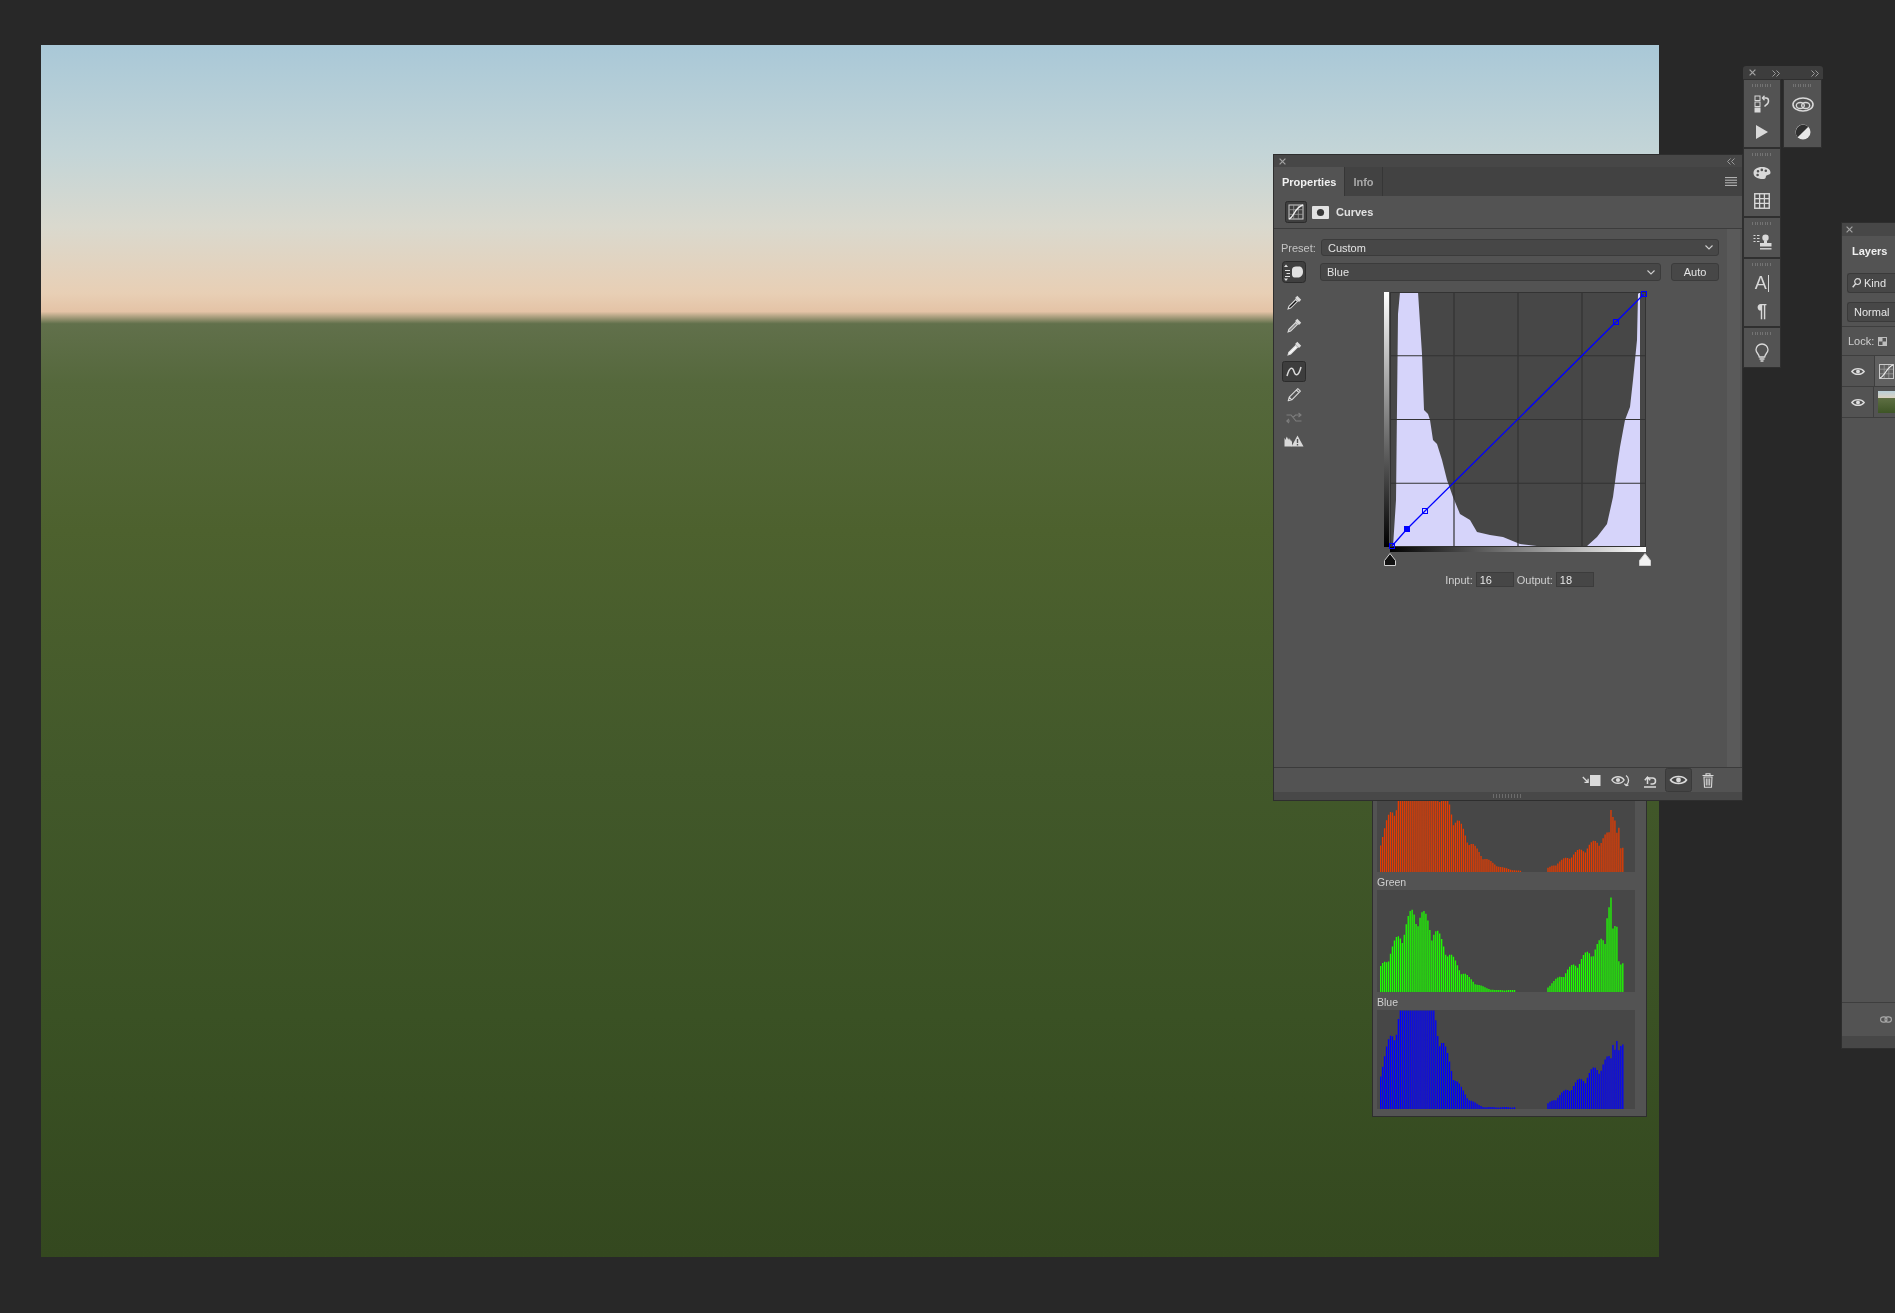 The height and width of the screenshot is (1313, 1895). What do you see at coordinates (1294, 371) in the screenshot?
I see `curve-icon` at bounding box center [1294, 371].